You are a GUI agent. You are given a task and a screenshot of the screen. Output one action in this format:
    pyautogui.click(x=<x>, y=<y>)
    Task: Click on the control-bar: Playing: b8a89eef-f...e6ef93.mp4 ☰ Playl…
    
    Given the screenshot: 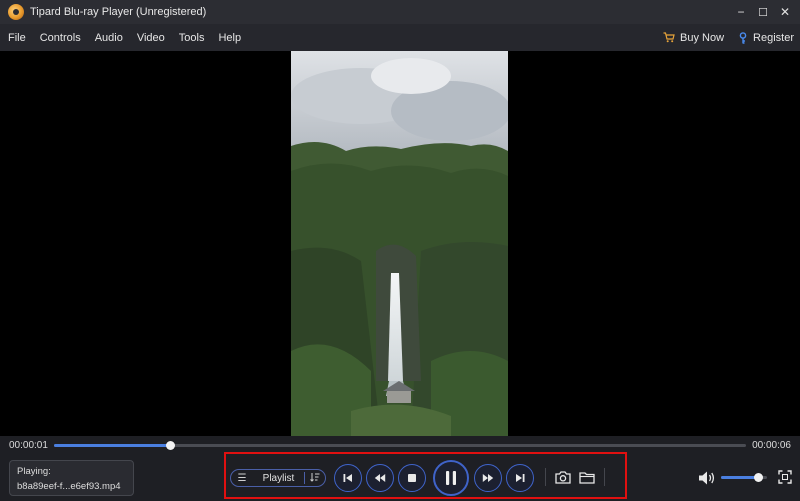 What is the action you would take?
    pyautogui.click(x=400, y=476)
    